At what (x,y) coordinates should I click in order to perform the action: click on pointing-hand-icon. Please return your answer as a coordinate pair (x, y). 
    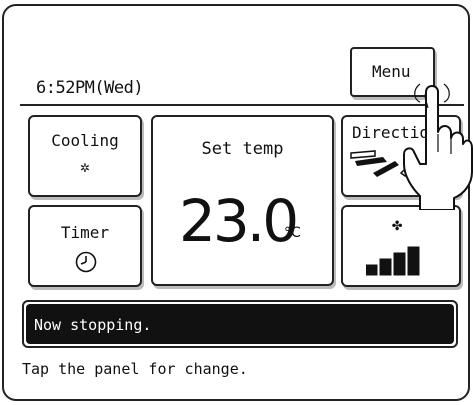
    Looking at the image, I should click on (438, 146).